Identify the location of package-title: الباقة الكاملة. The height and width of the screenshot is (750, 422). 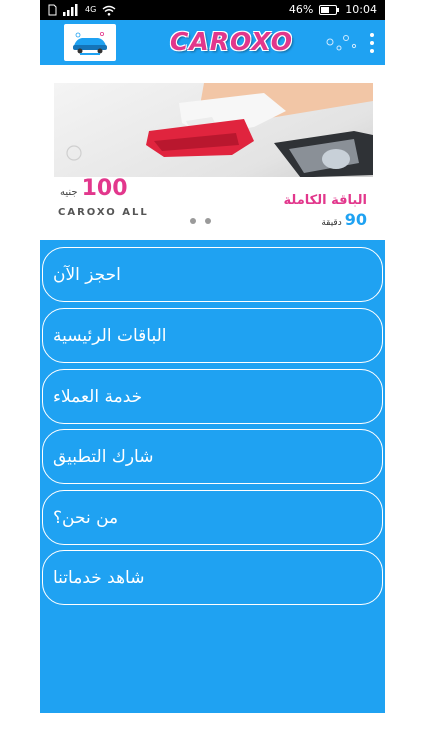
(325, 200).